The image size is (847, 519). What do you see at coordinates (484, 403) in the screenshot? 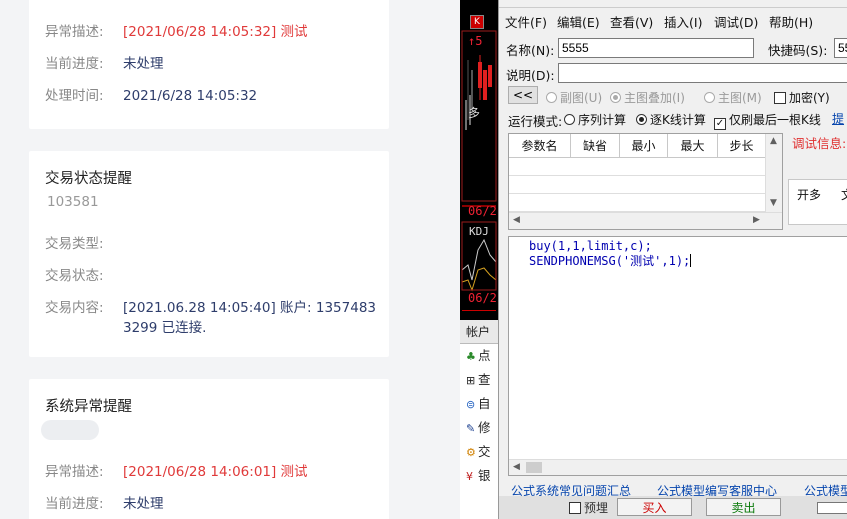
I see `account-item-label: 自` at bounding box center [484, 403].